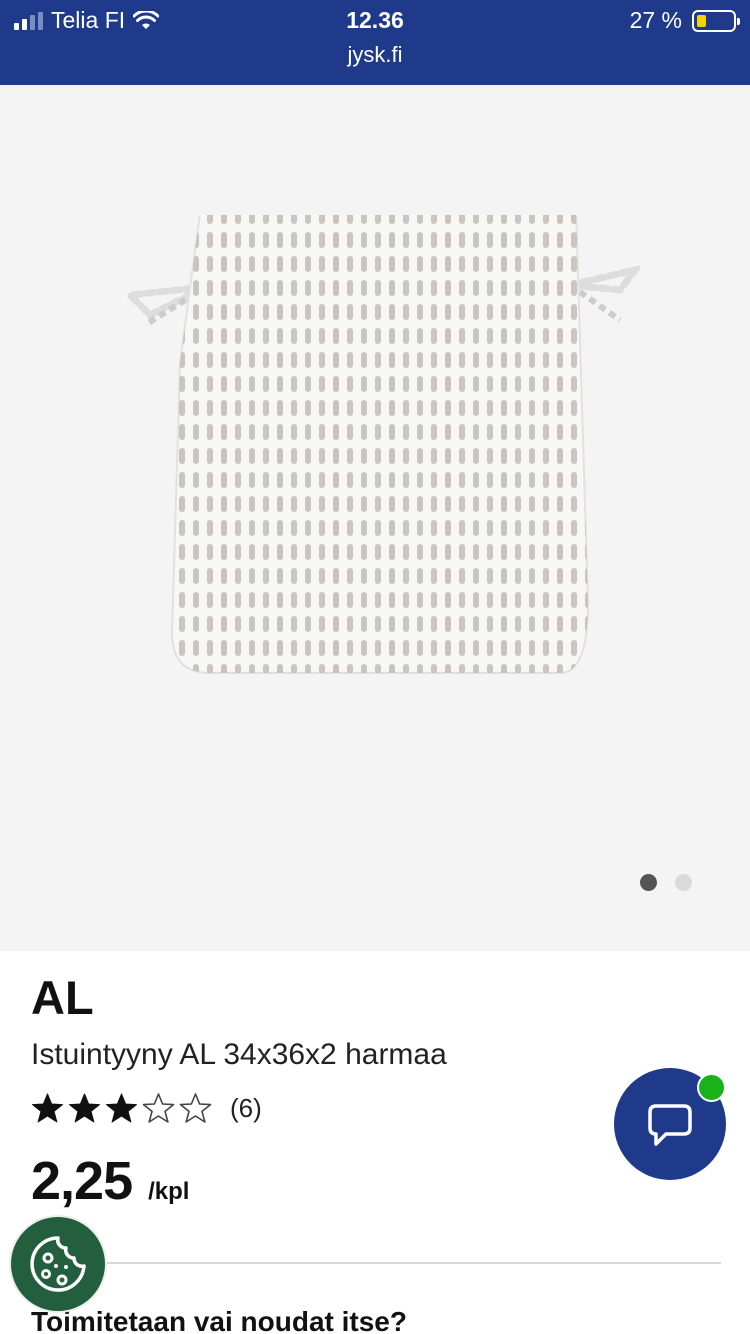  I want to click on page-url: jysk.fi, so click(375, 55).